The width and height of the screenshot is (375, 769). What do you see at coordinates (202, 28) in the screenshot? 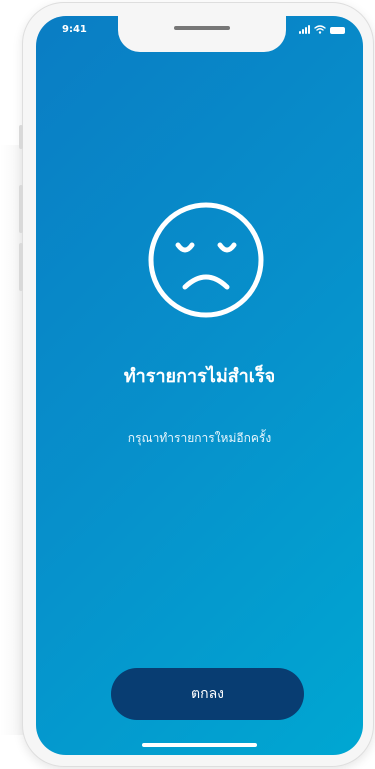
I see `speaker-icon` at bounding box center [202, 28].